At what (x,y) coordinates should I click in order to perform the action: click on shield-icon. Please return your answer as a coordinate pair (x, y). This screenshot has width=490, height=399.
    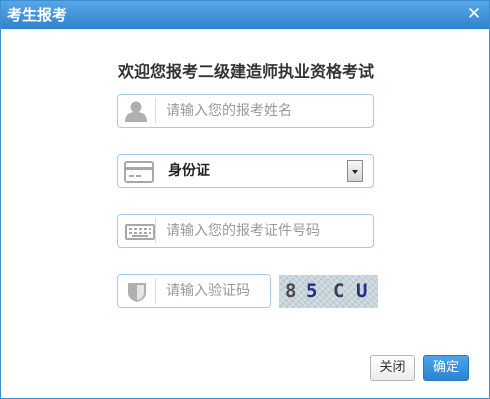
    Looking at the image, I should click on (137, 292).